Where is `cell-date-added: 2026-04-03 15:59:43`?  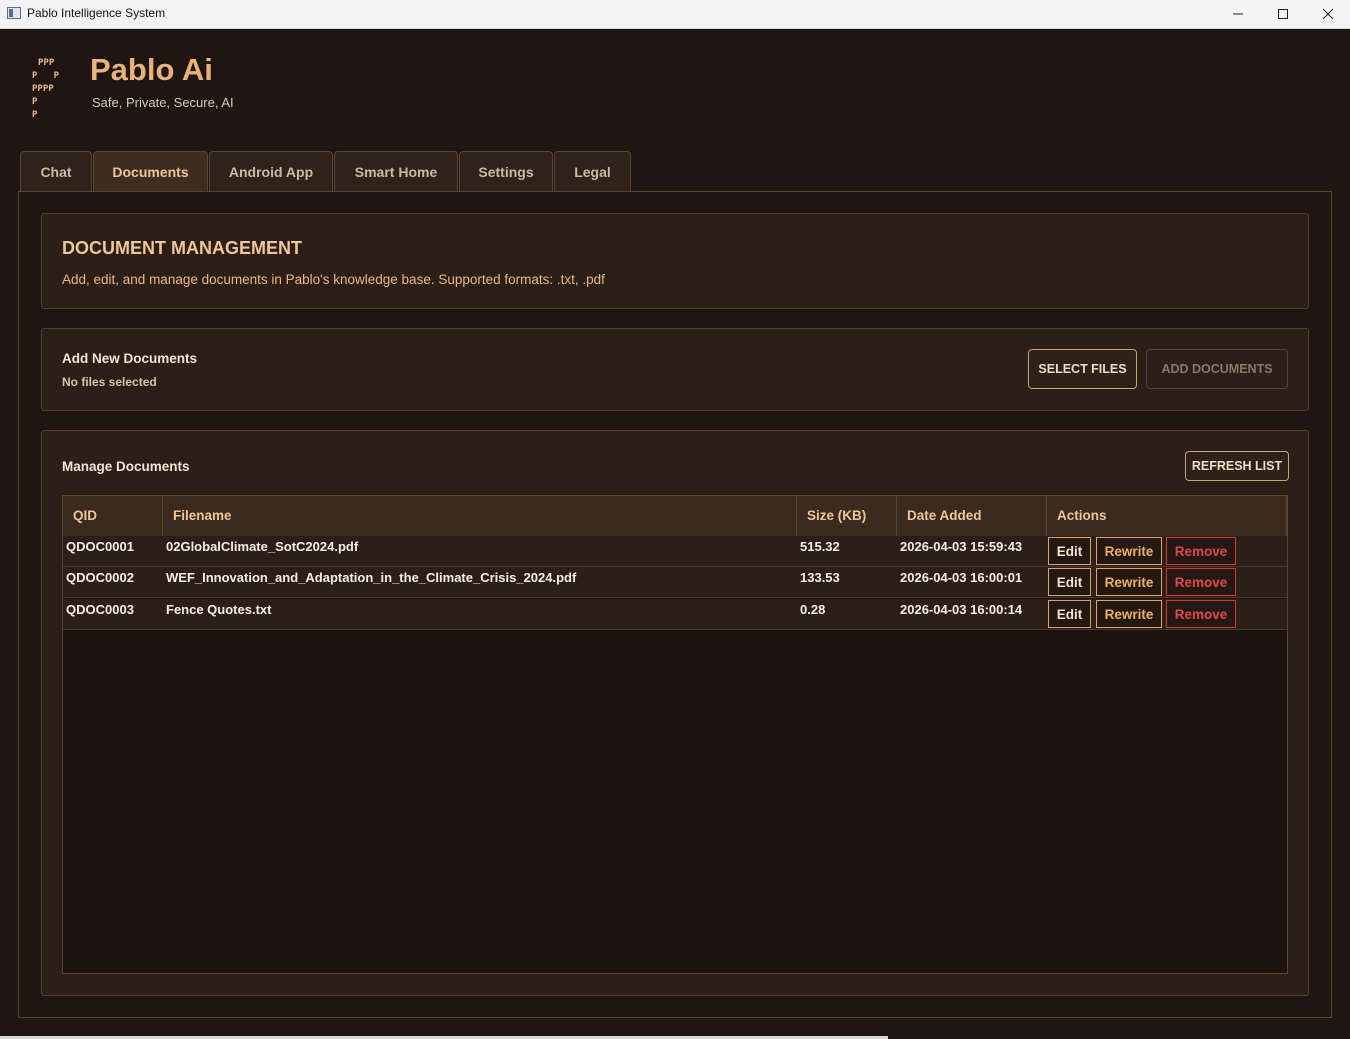
cell-date-added: 2026-04-03 15:59:43 is located at coordinates (961, 546).